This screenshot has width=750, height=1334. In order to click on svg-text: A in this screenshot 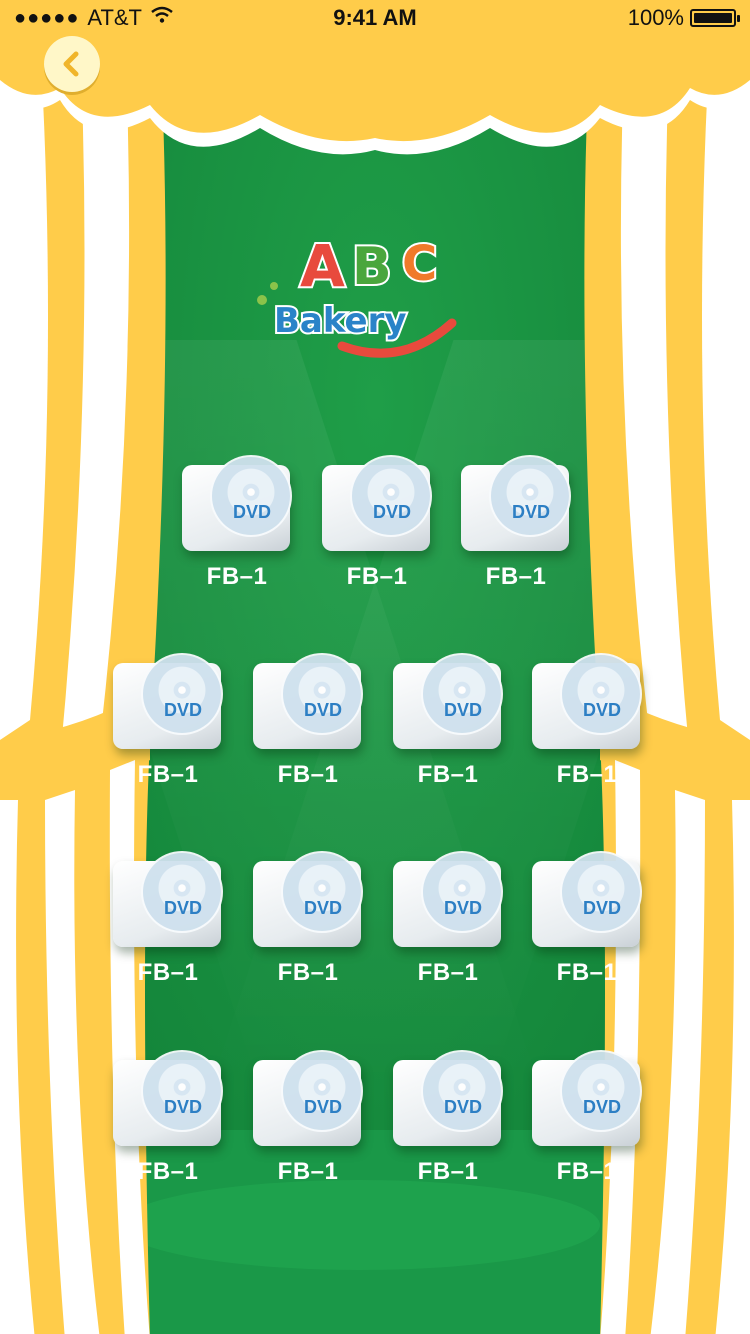, I will do `click(322, 266)`.